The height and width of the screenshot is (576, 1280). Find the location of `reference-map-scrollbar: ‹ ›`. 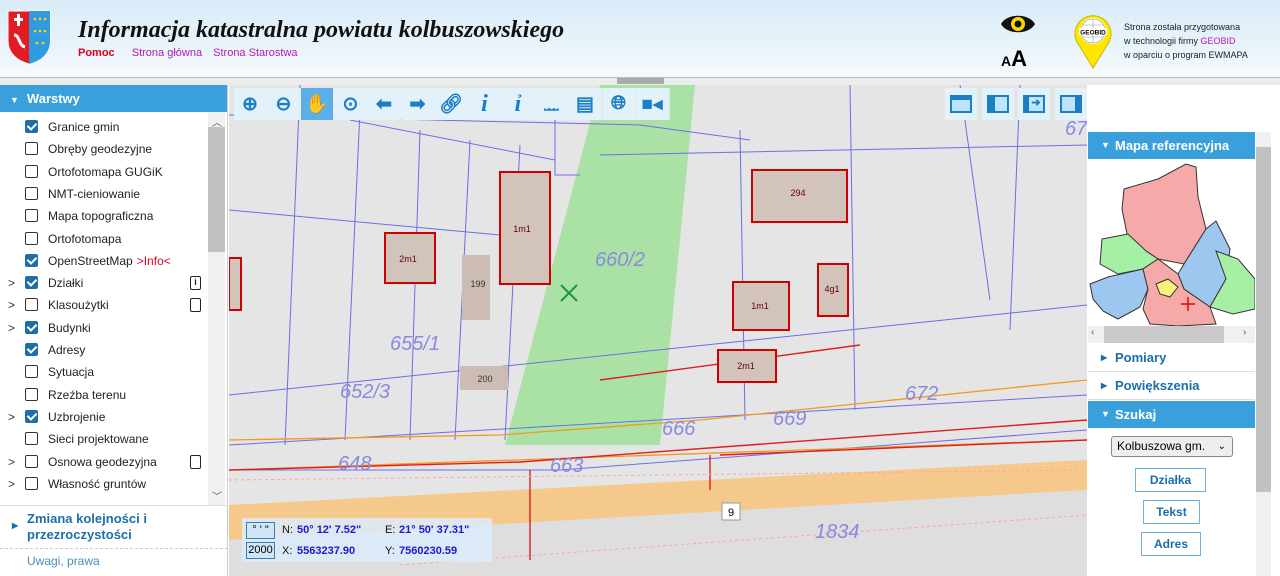

reference-map-scrollbar: ‹ › is located at coordinates (1171, 334).